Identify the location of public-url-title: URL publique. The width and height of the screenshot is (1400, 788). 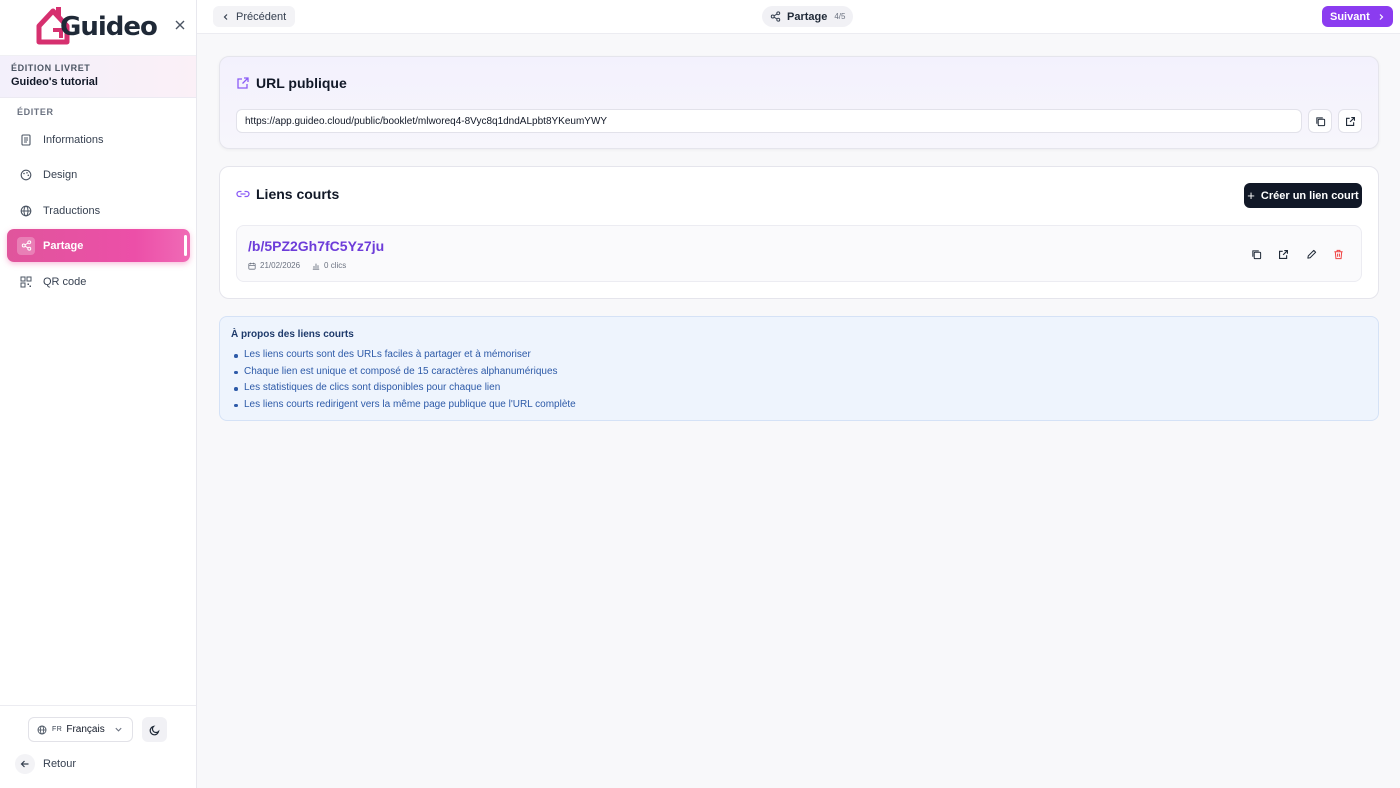
(291, 83).